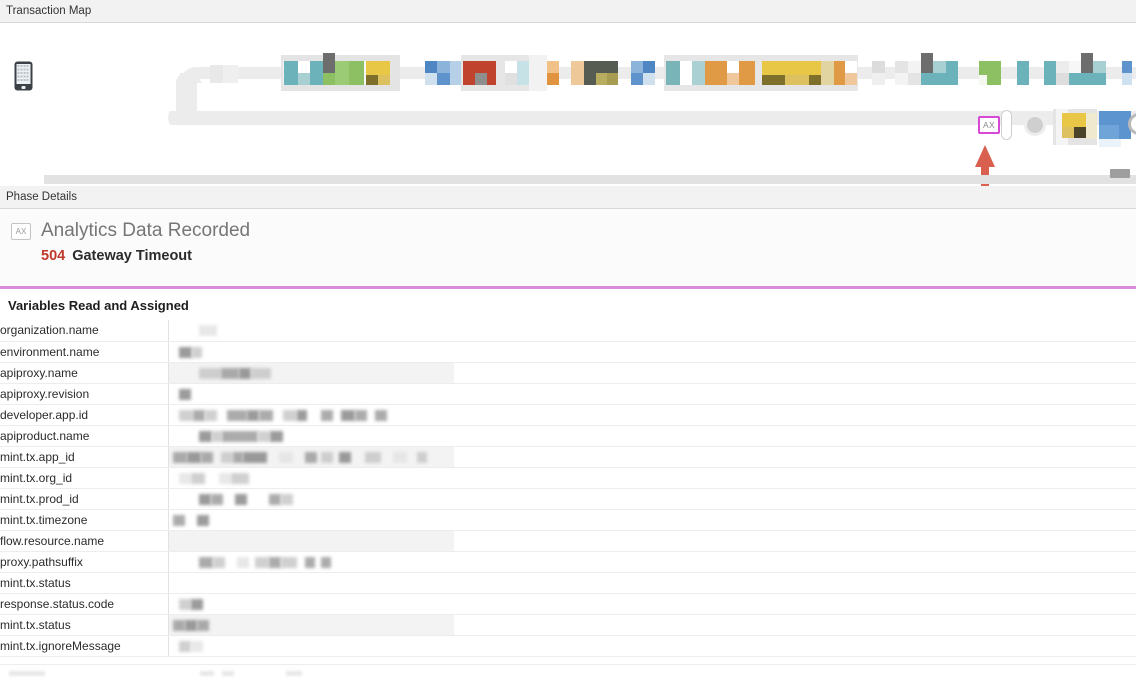 This screenshot has height=683, width=1136. I want to click on table-row: mint.tx.timezone, so click(568, 520).